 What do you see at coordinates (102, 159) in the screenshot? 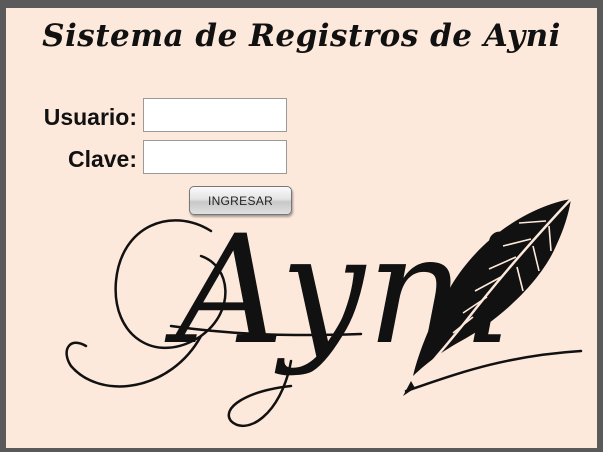
I see `password-label: Clave:` at bounding box center [102, 159].